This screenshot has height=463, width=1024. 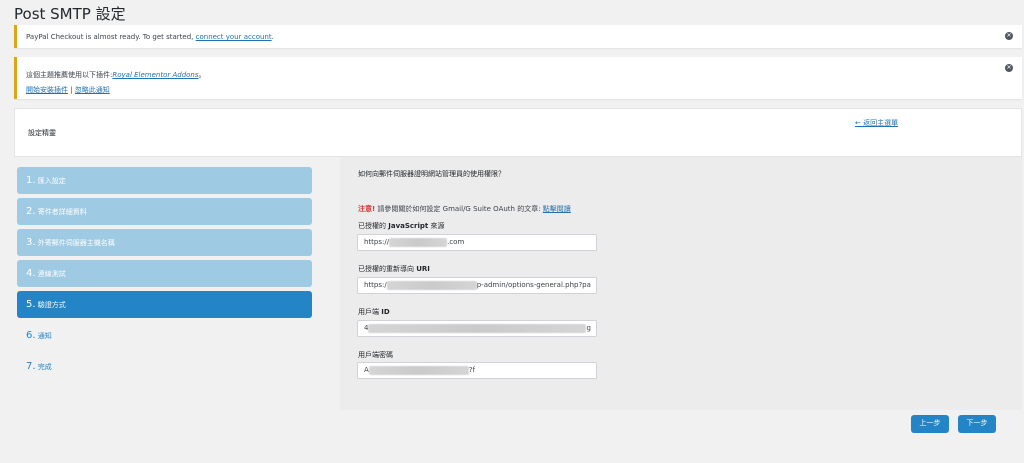 I want to click on label-prefix: 已授權的重新導向, so click(x=387, y=269).